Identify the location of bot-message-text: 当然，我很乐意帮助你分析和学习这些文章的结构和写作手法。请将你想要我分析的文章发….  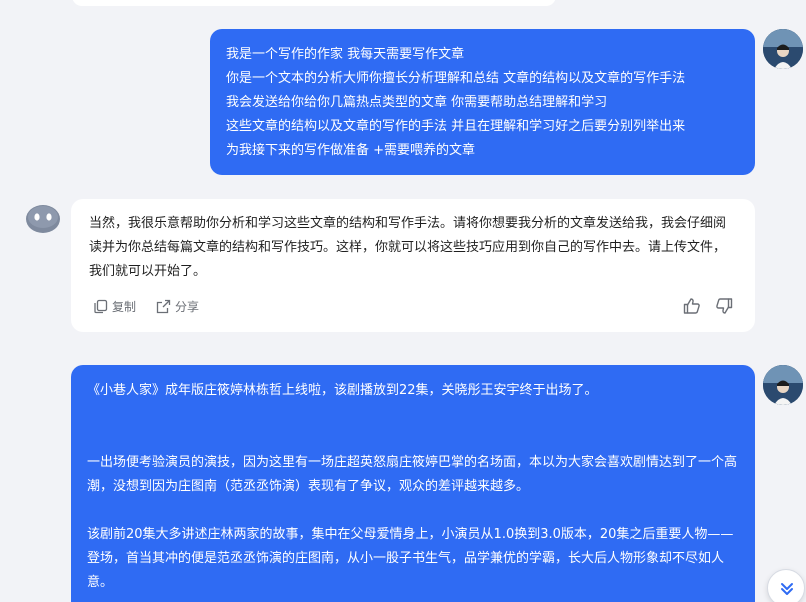
(408, 247).